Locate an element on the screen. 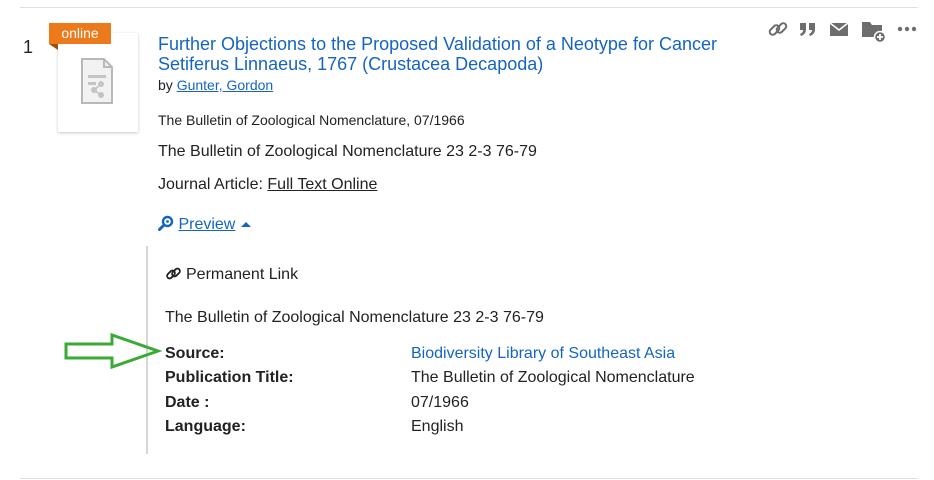  add-to-folder-icon is located at coordinates (874, 31).